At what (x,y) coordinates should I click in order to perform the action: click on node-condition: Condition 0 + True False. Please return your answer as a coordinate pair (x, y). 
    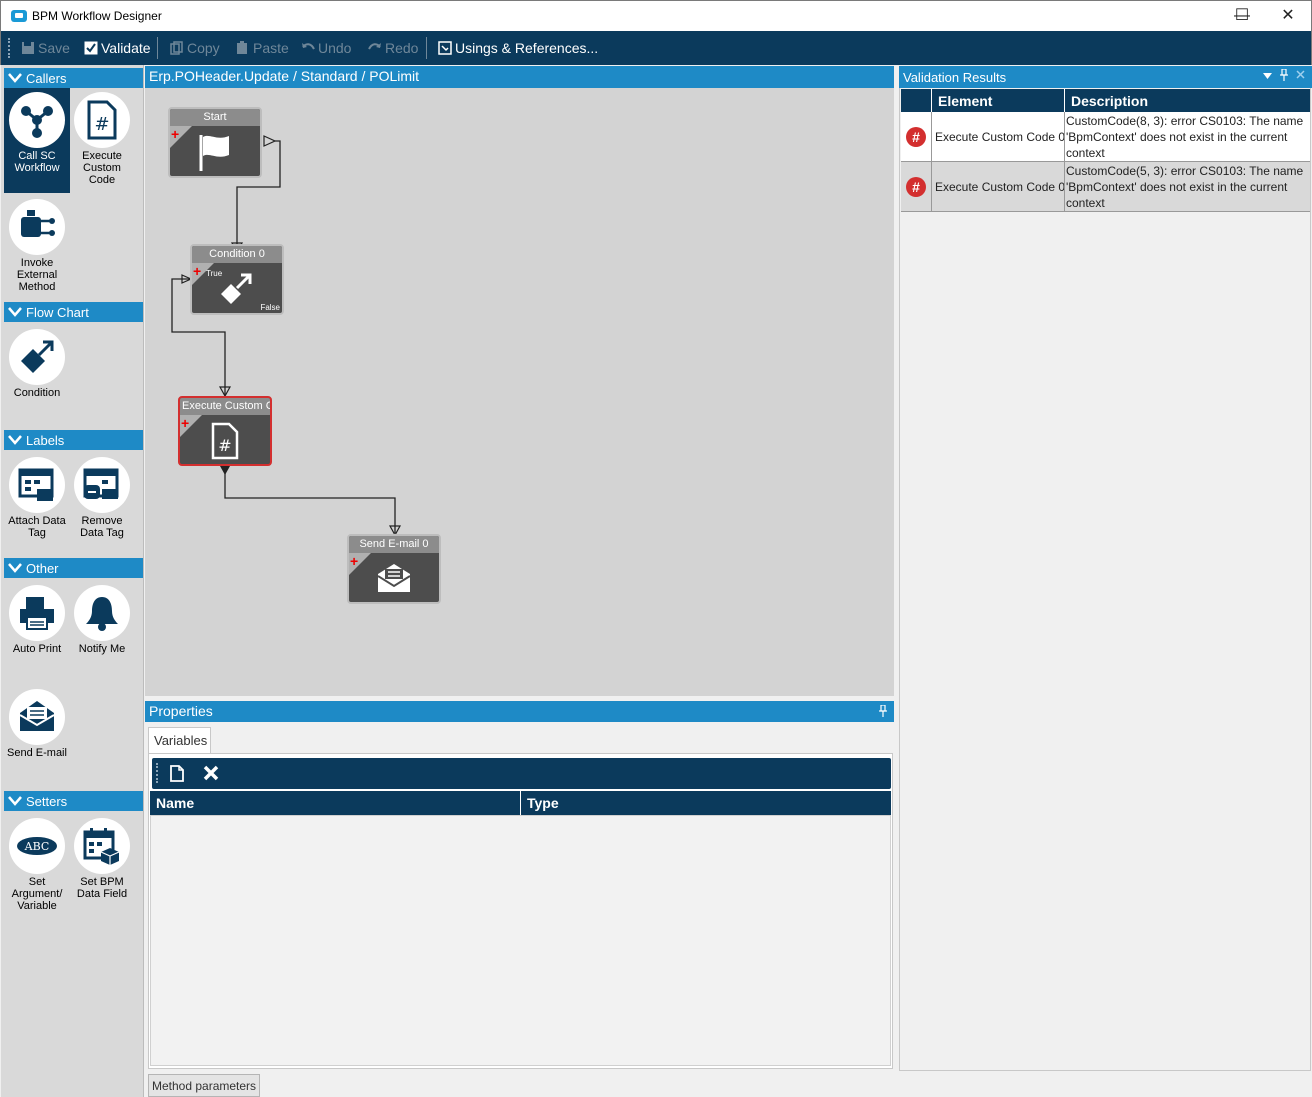
    Looking at the image, I should click on (237, 279).